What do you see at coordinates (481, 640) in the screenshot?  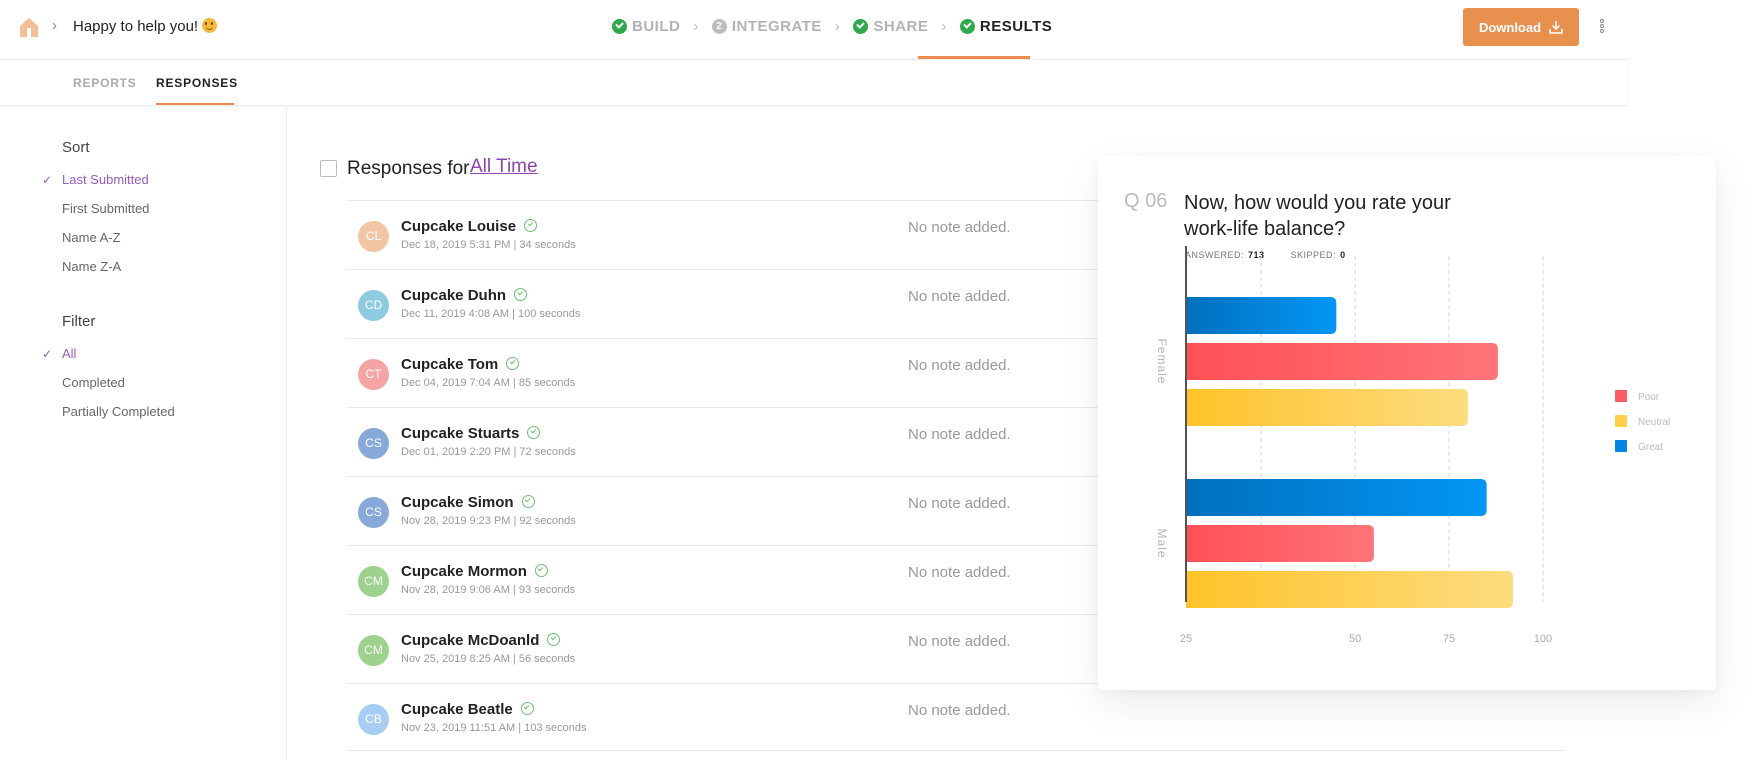 I see `respondent-name: Cupcake McDoanld` at bounding box center [481, 640].